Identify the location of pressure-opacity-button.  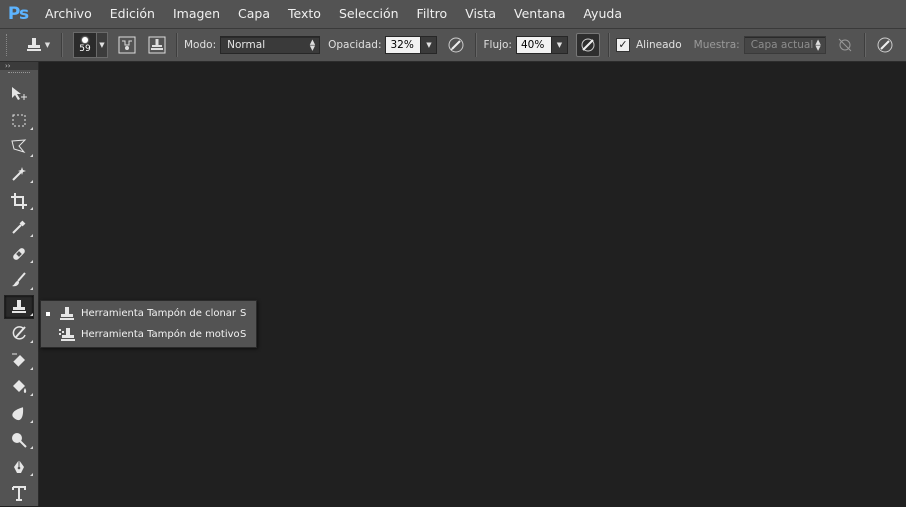
(456, 45).